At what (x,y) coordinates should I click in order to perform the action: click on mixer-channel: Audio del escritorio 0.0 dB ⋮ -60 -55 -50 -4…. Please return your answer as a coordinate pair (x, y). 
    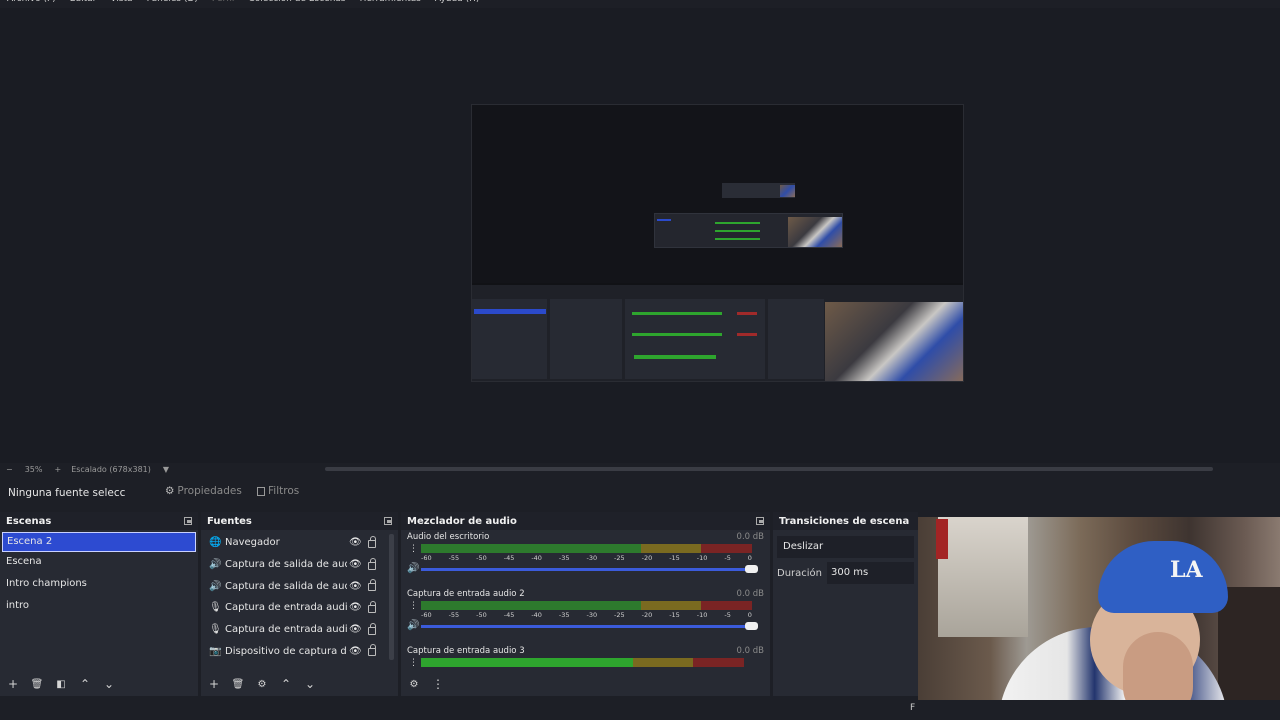
    Looking at the image, I should click on (585, 558).